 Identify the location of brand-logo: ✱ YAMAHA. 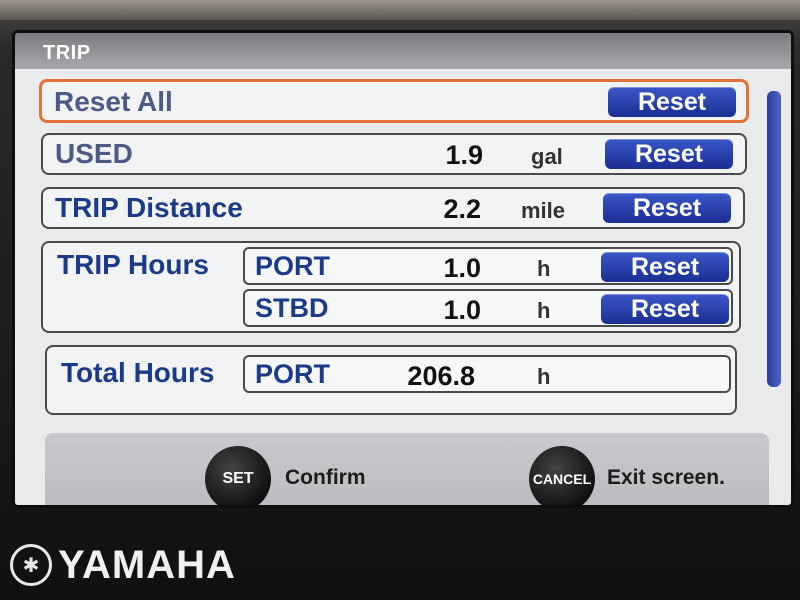
(123, 565).